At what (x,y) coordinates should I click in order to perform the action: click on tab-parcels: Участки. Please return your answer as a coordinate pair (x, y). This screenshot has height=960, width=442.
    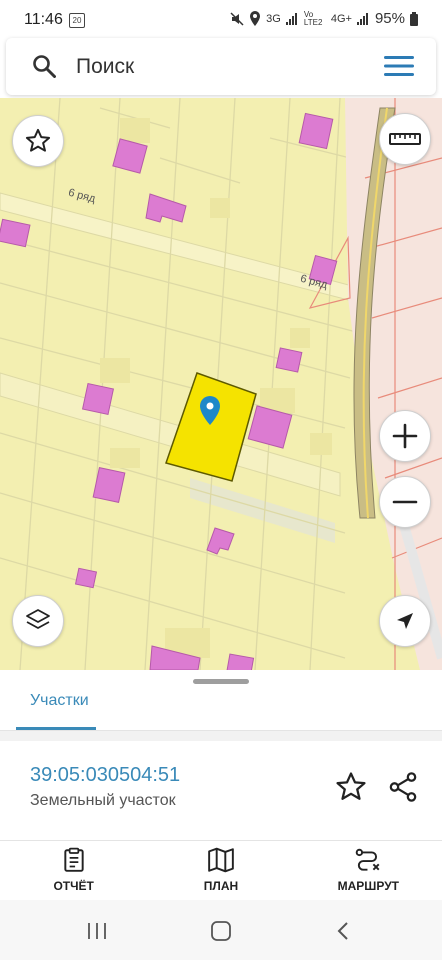
    Looking at the image, I should click on (59, 701).